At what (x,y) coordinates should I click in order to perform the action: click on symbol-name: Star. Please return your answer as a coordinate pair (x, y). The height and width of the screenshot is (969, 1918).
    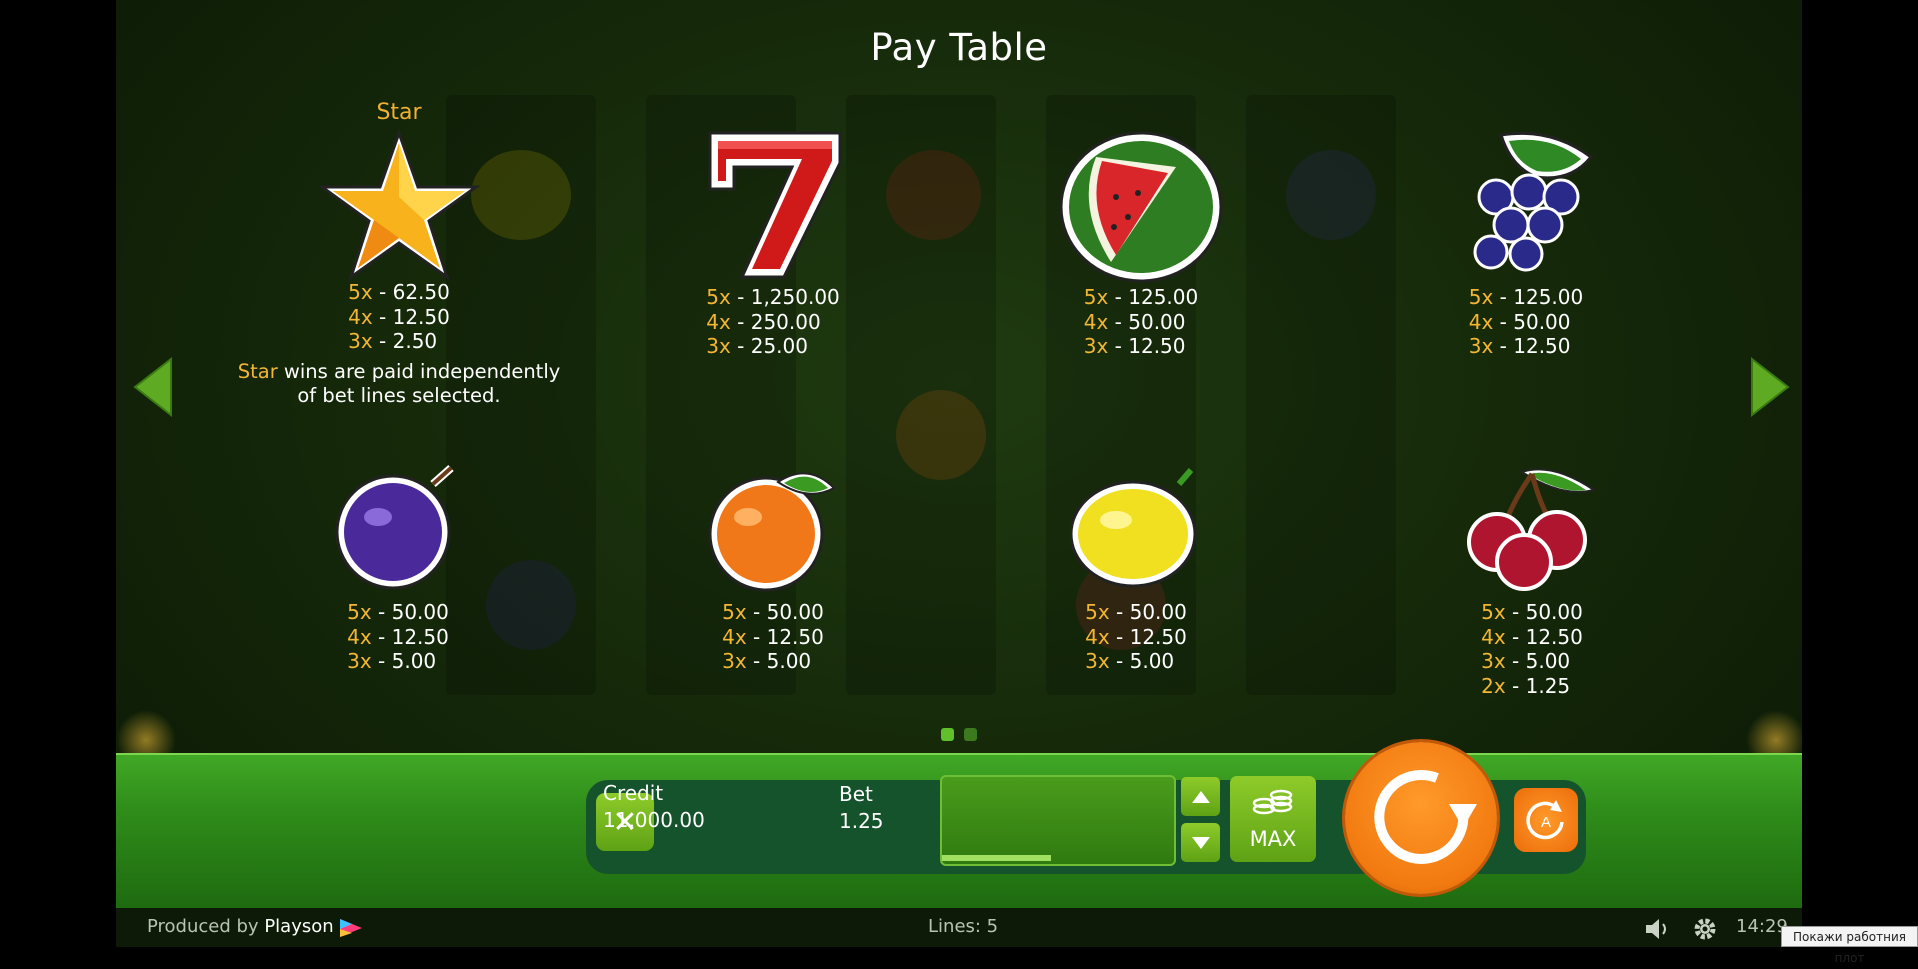
    Looking at the image, I should click on (399, 112).